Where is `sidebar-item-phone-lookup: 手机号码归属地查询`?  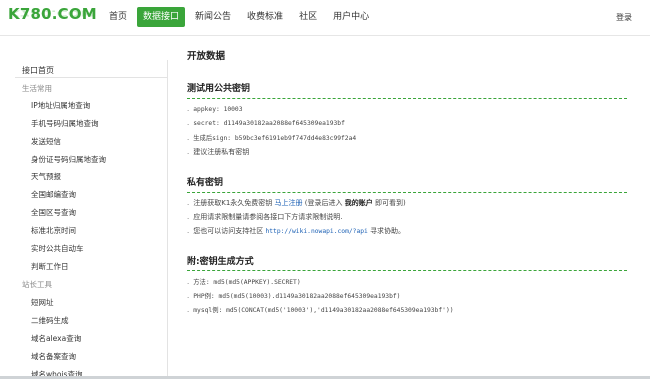 sidebar-item-phone-lookup: 手机号码归属地查询 is located at coordinates (65, 123).